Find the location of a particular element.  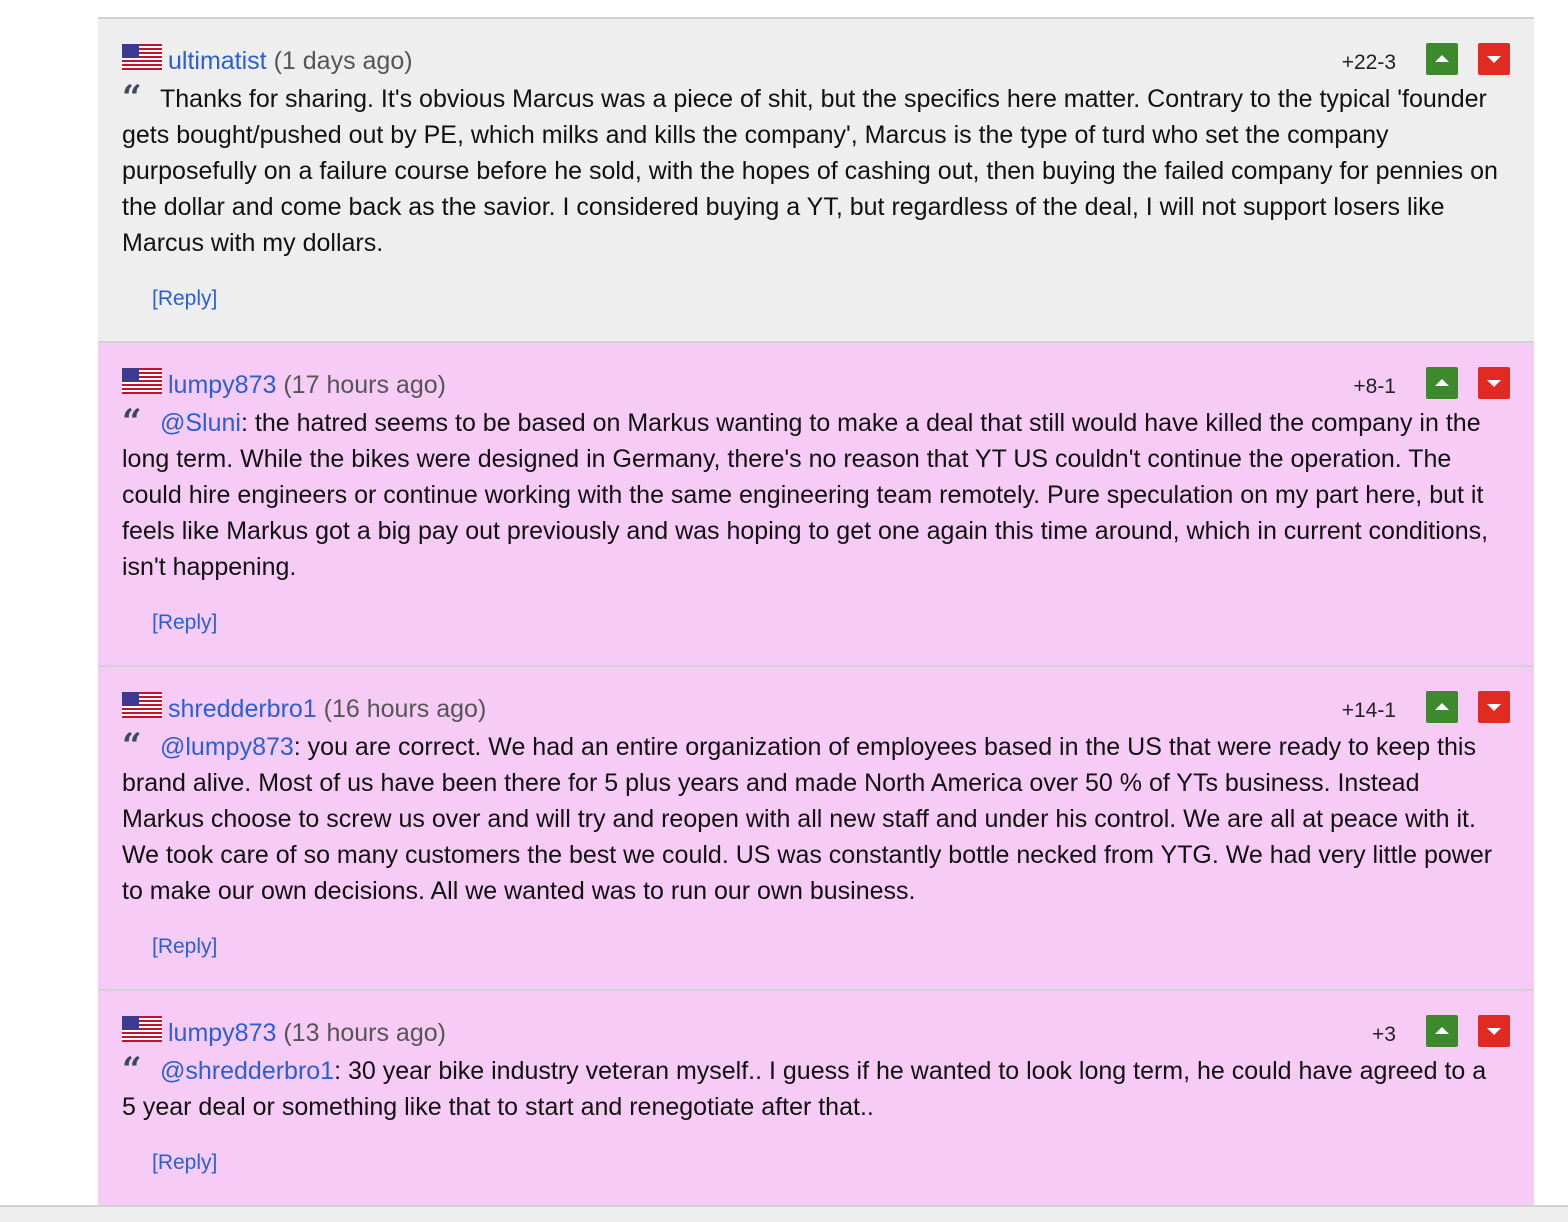

comment-mention: @Sluni is located at coordinates (200, 423).